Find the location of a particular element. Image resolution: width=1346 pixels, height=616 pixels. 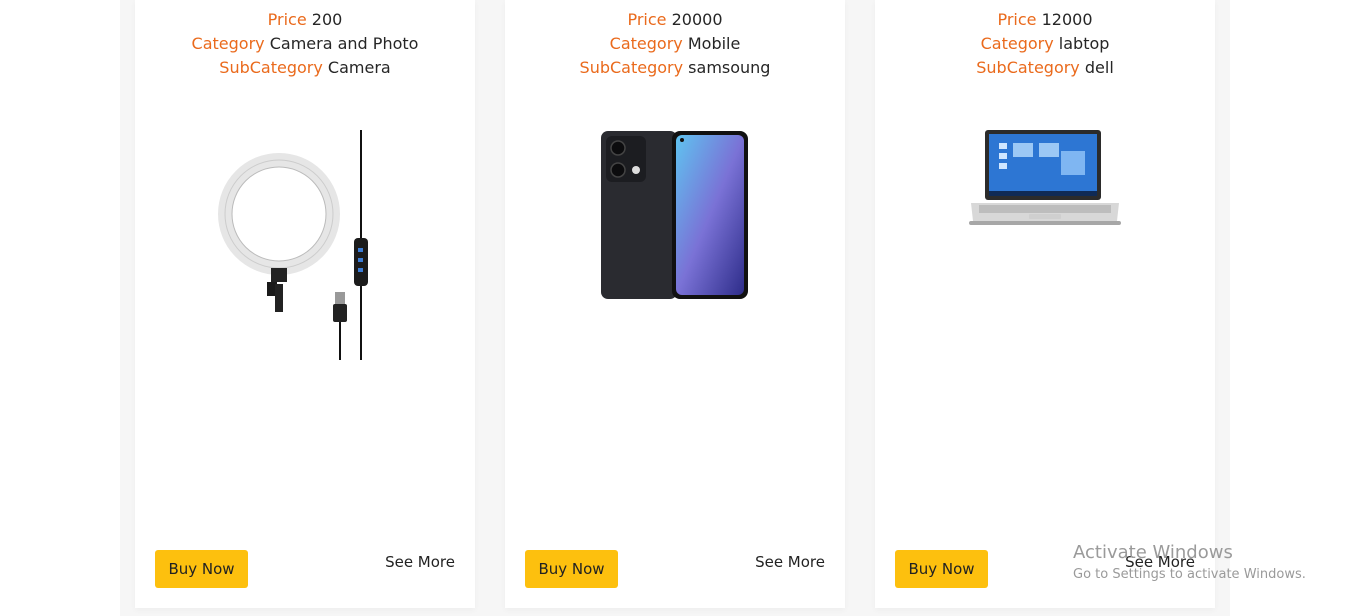

category-row: Category Camera and Photo is located at coordinates (305, 44).